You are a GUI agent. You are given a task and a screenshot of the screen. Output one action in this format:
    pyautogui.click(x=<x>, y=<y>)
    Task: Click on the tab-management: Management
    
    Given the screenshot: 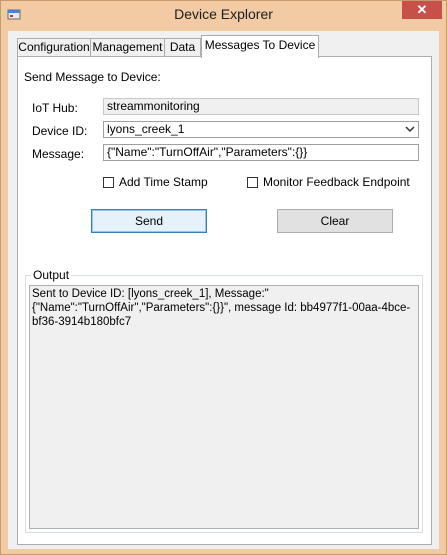 What is the action you would take?
    pyautogui.click(x=127, y=47)
    